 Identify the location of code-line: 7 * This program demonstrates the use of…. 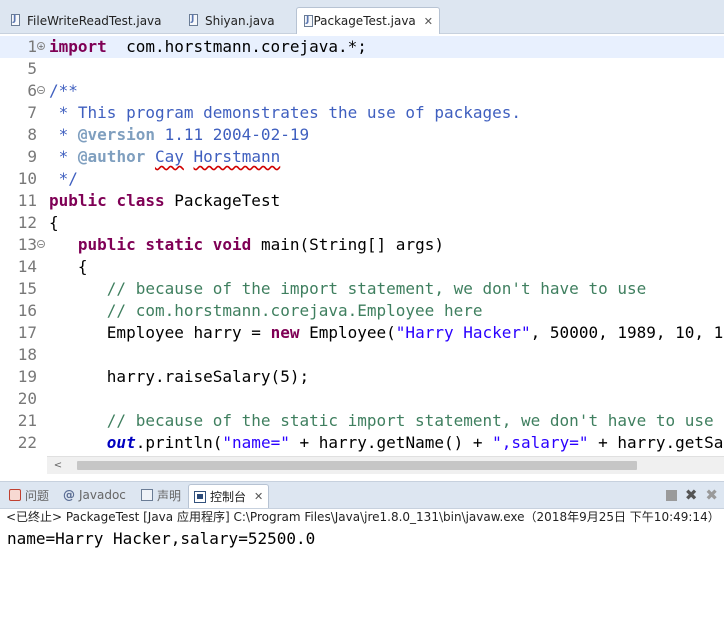
(362, 113).